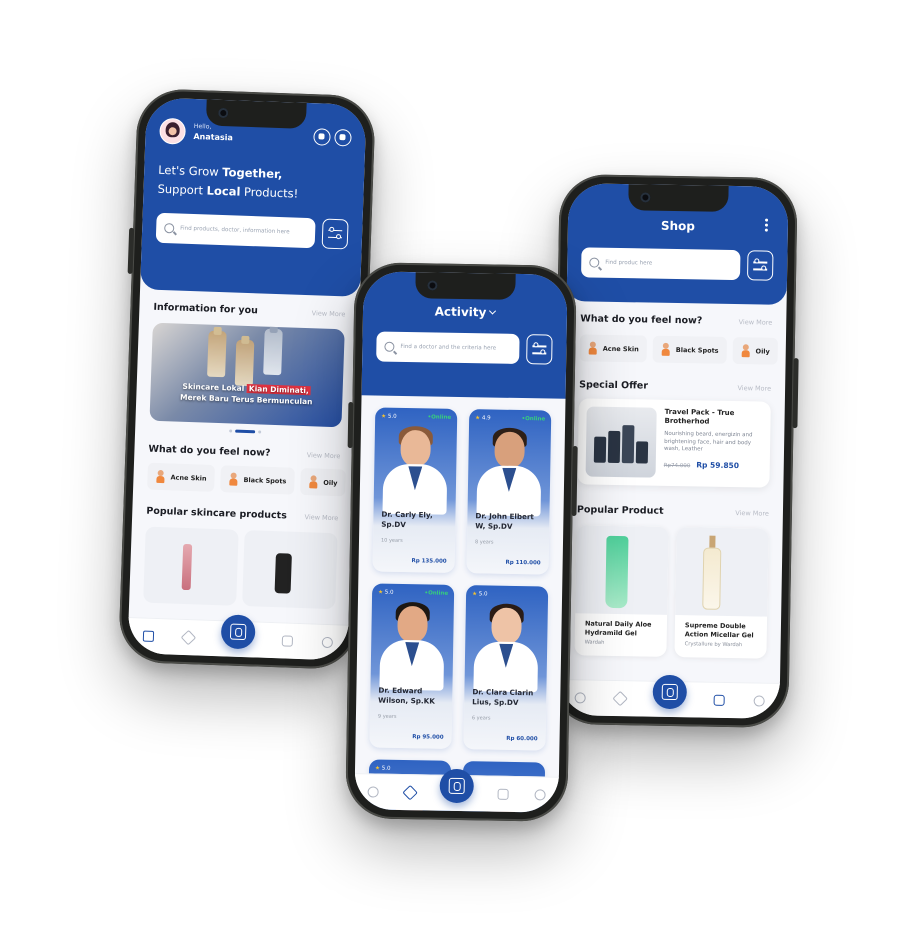 The height and width of the screenshot is (928, 920). I want to click on doctor-price: Rp 110.000, so click(523, 563).